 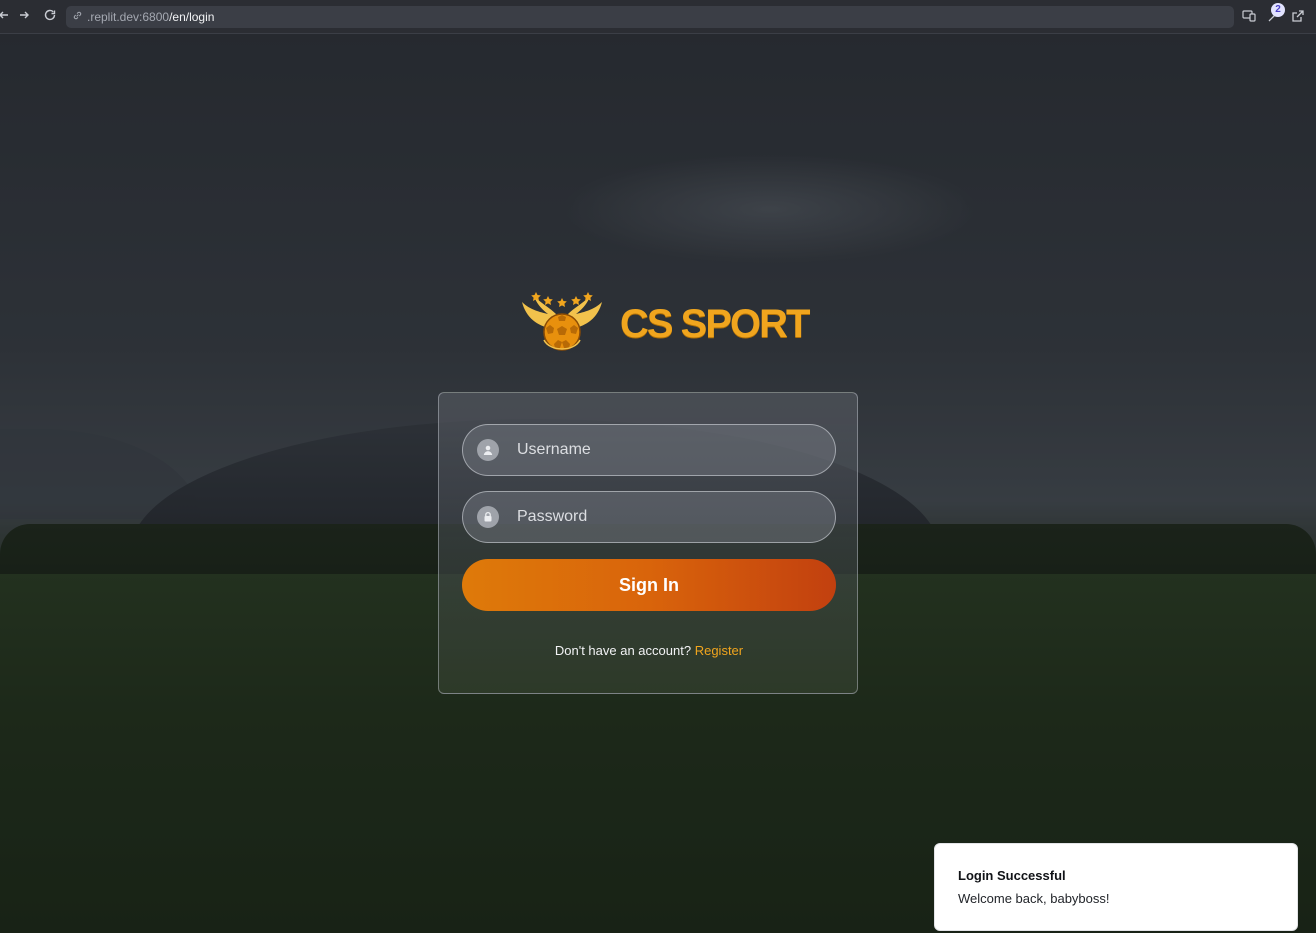 I want to click on login-form: Sign In Don't have an account? Register, so click(x=648, y=543).